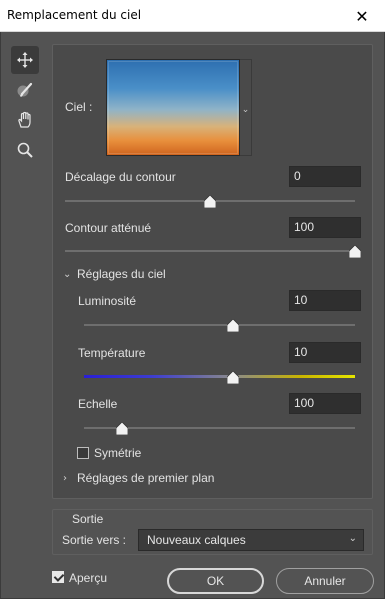 The height and width of the screenshot is (599, 385). I want to click on temperature-label: Température, so click(112, 353).